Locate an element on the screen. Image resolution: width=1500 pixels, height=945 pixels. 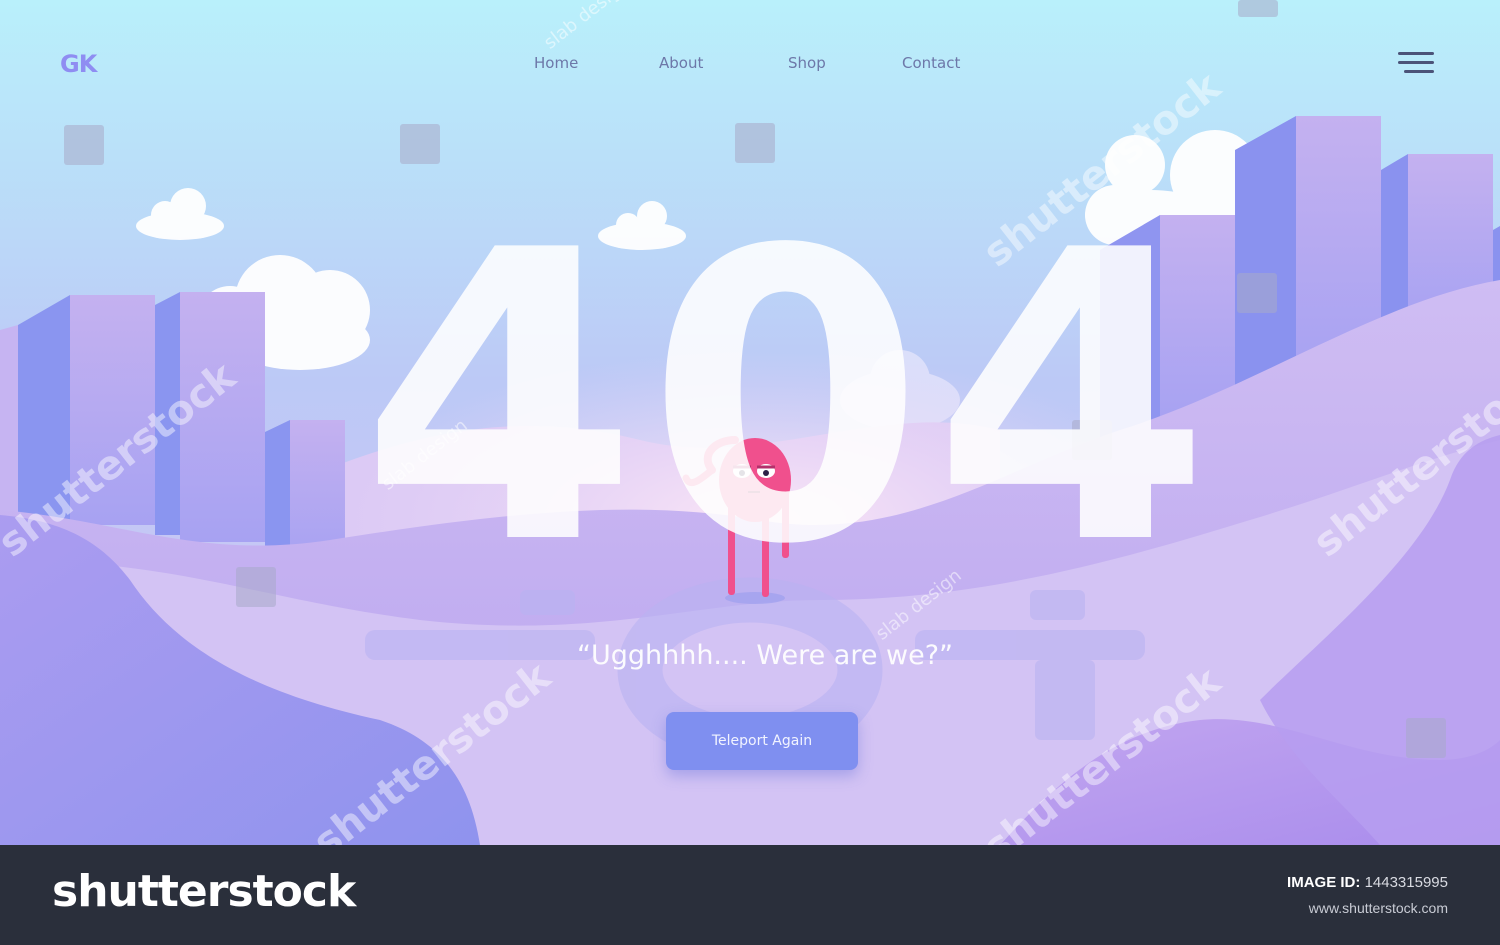
footer-brand-logo: shutterstock is located at coordinates (204, 891).